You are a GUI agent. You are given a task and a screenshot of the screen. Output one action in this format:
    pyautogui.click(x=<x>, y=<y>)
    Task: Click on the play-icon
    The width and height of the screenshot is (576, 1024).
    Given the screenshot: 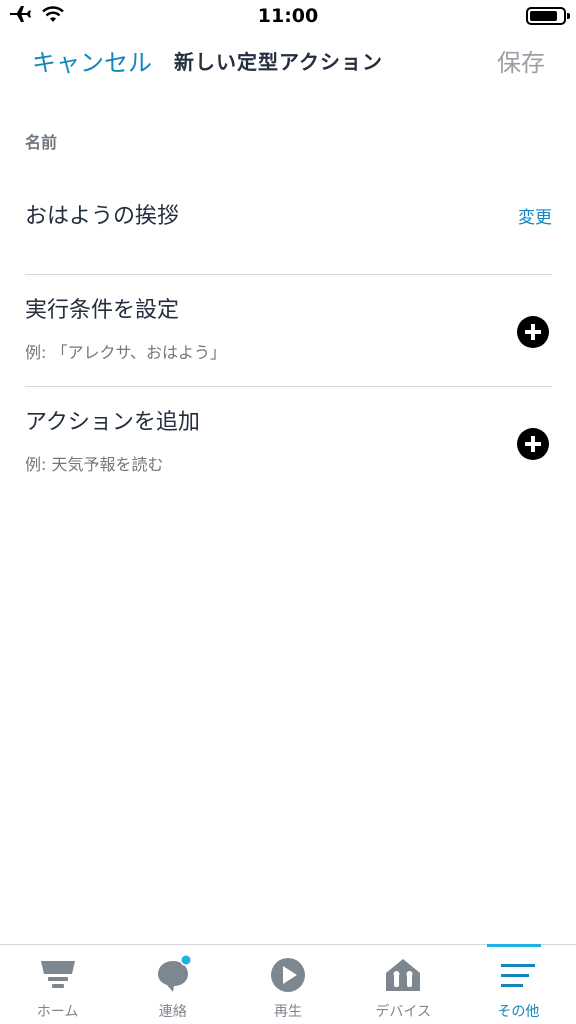 What is the action you would take?
    pyautogui.click(x=287, y=975)
    